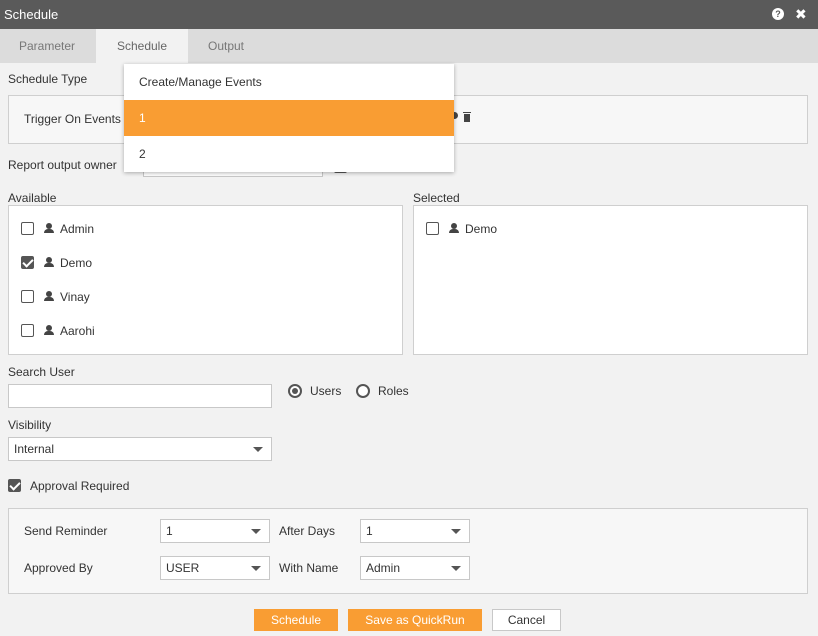 This screenshot has width=818, height=636. I want to click on report-owner-label: Report output owner, so click(62, 165).